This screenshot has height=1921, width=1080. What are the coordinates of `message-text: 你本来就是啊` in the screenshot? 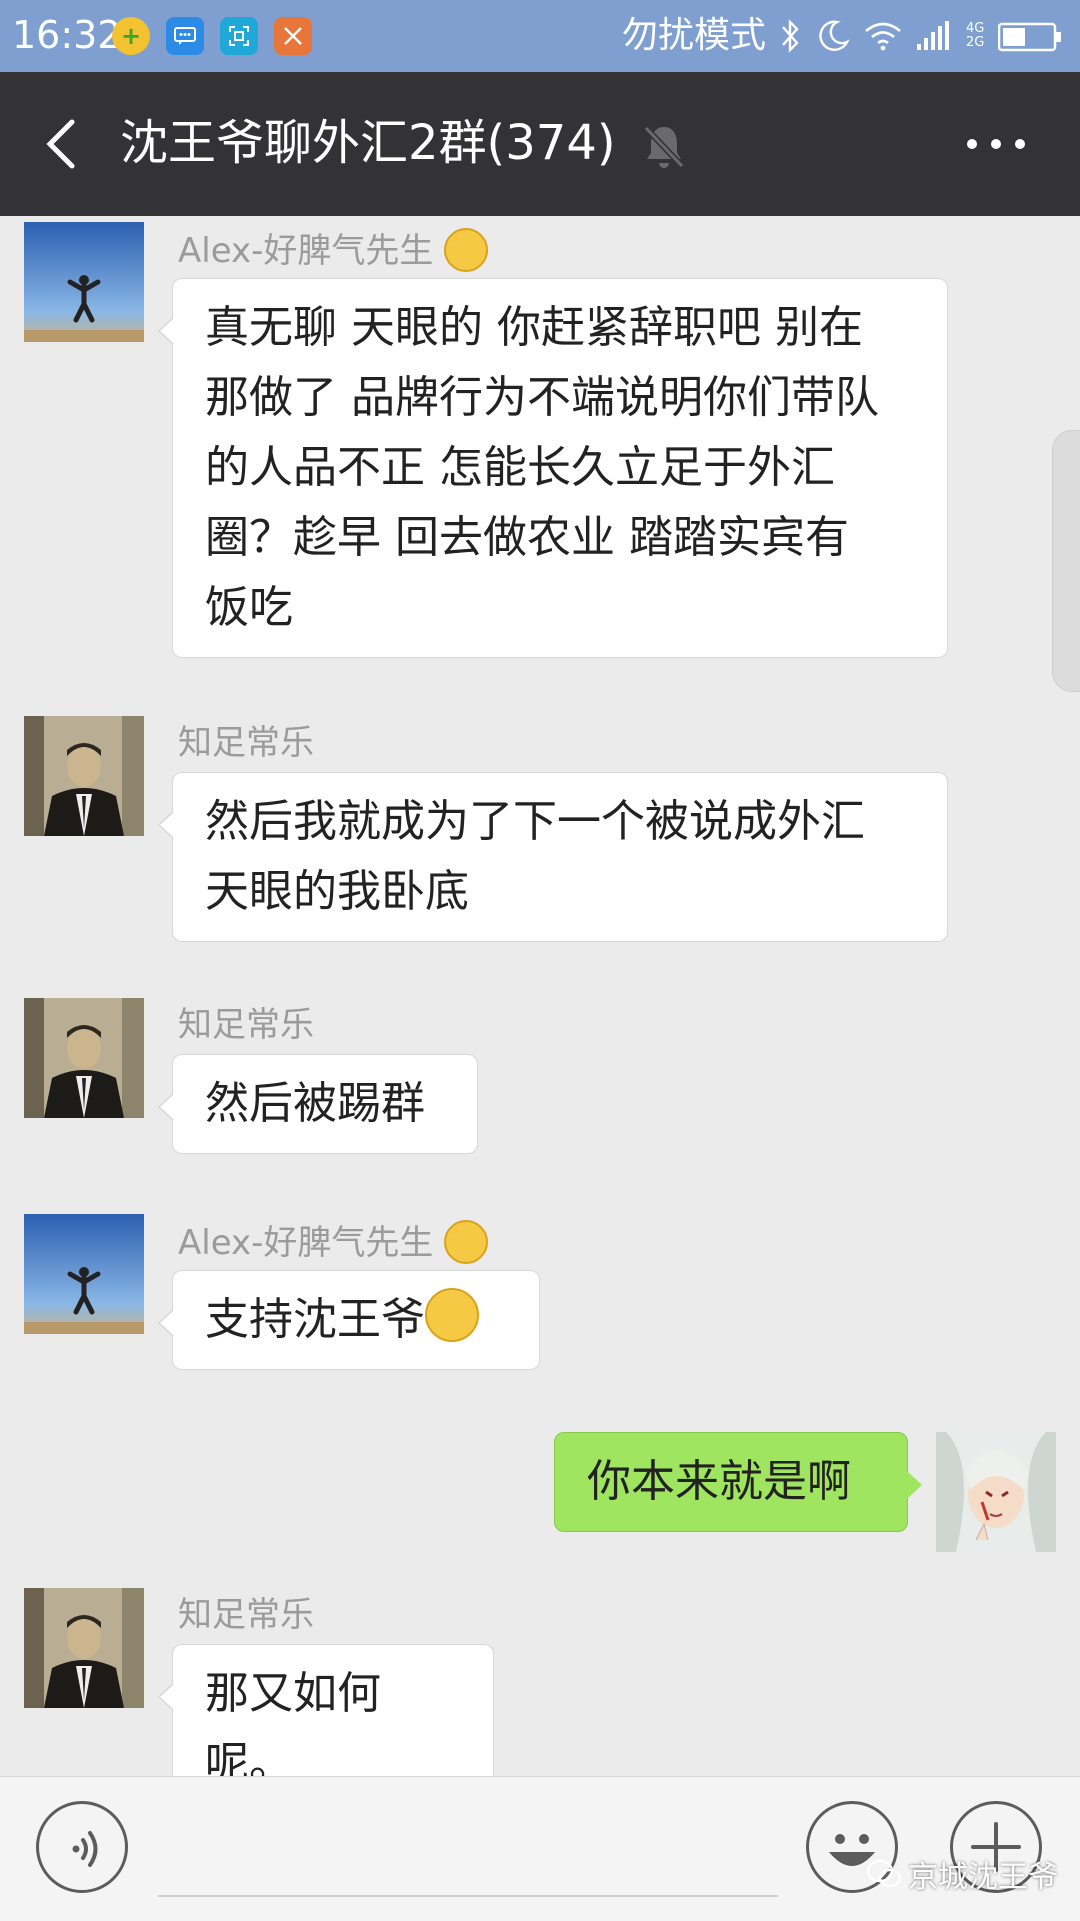 It's located at (719, 1481).